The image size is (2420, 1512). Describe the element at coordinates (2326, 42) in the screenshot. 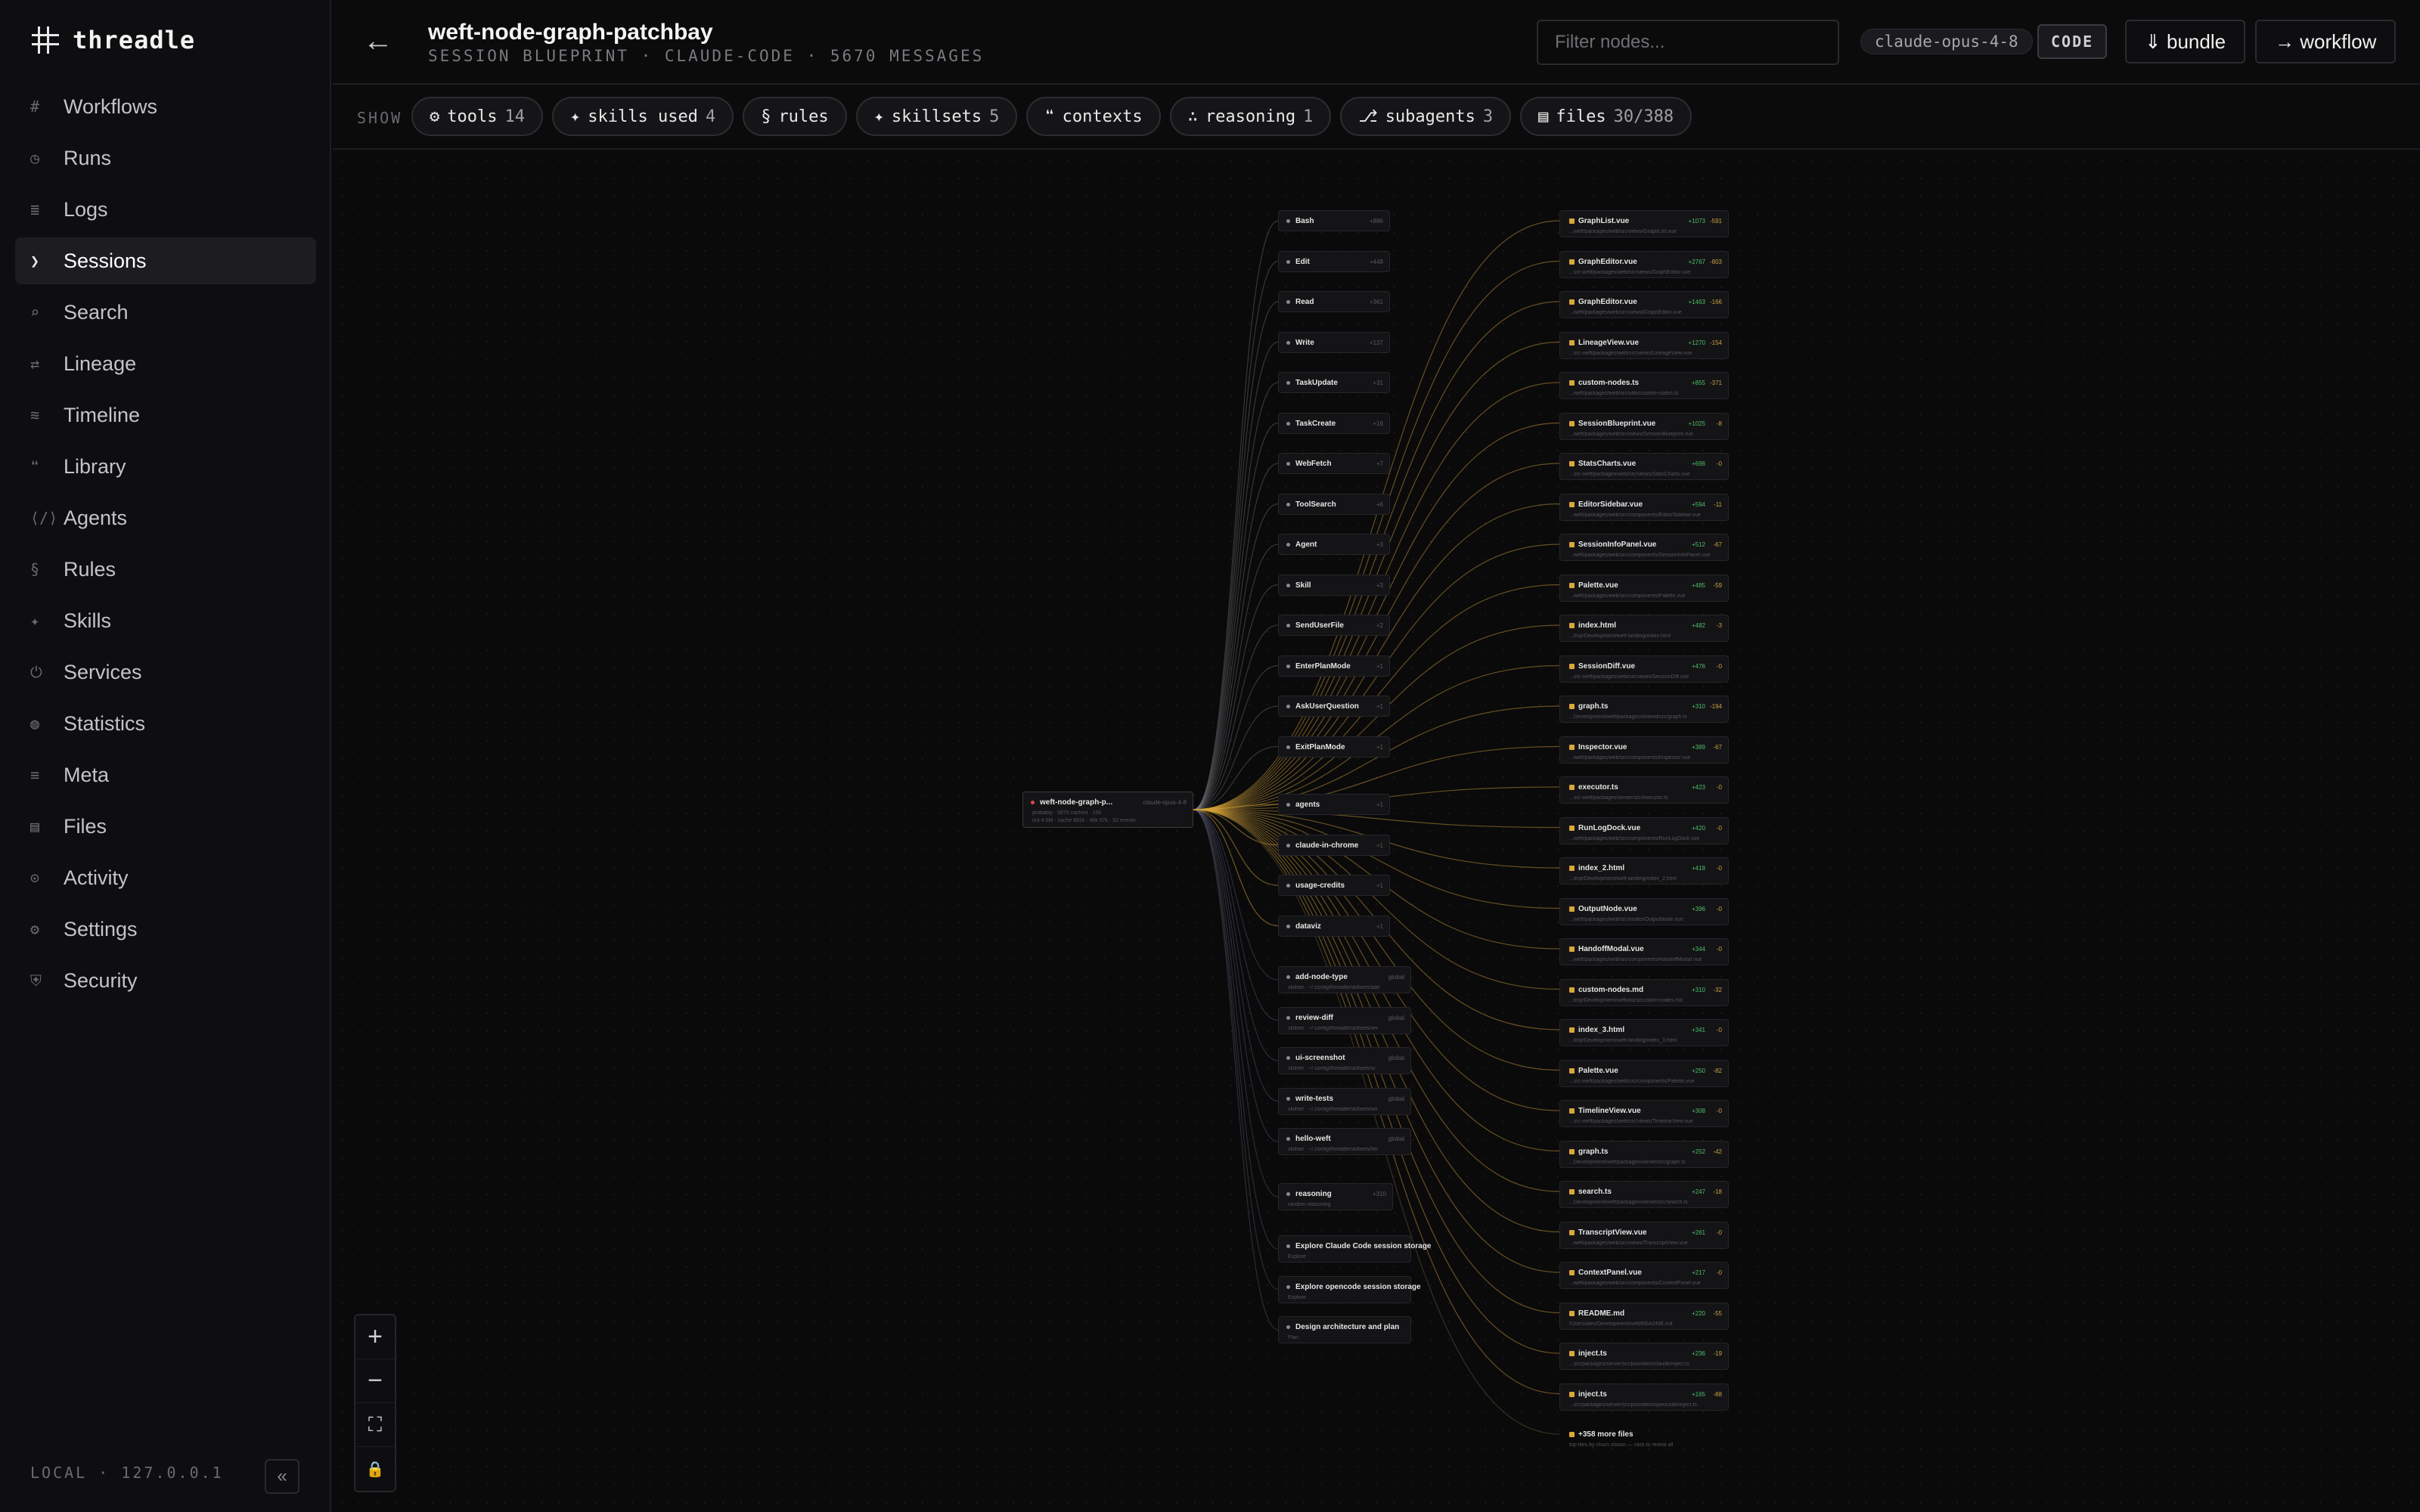

I see `workflow-button: → workflow` at that location.